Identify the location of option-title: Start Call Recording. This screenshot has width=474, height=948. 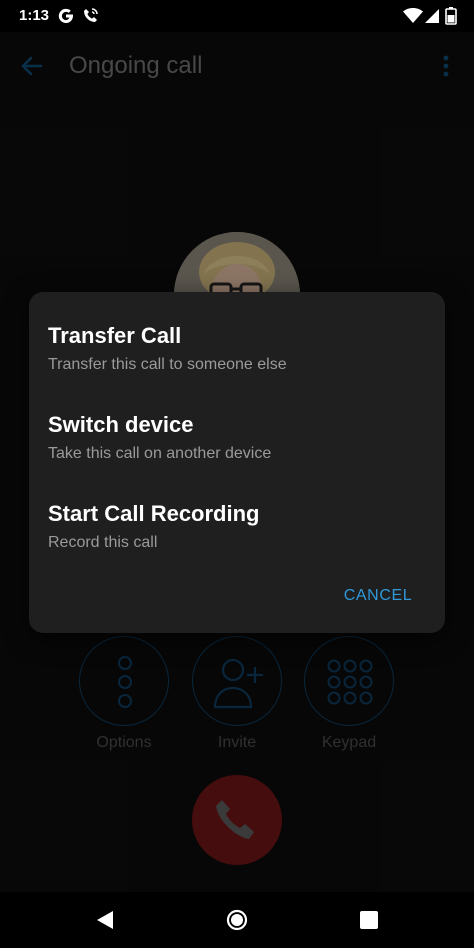
(154, 513).